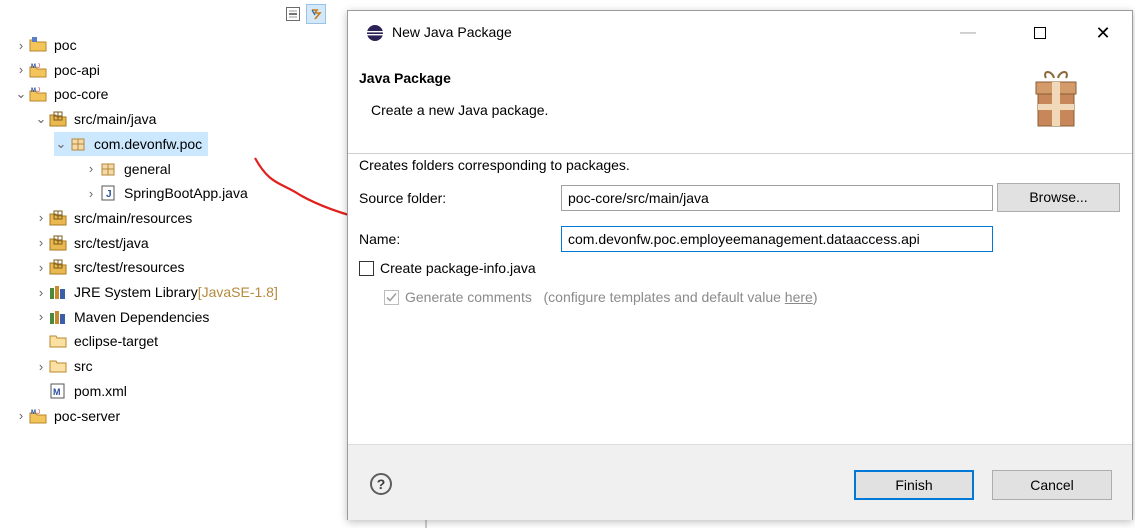 This screenshot has height=528, width=1135. What do you see at coordinates (172, 15) in the screenshot?
I see `explorer-toolbar` at bounding box center [172, 15].